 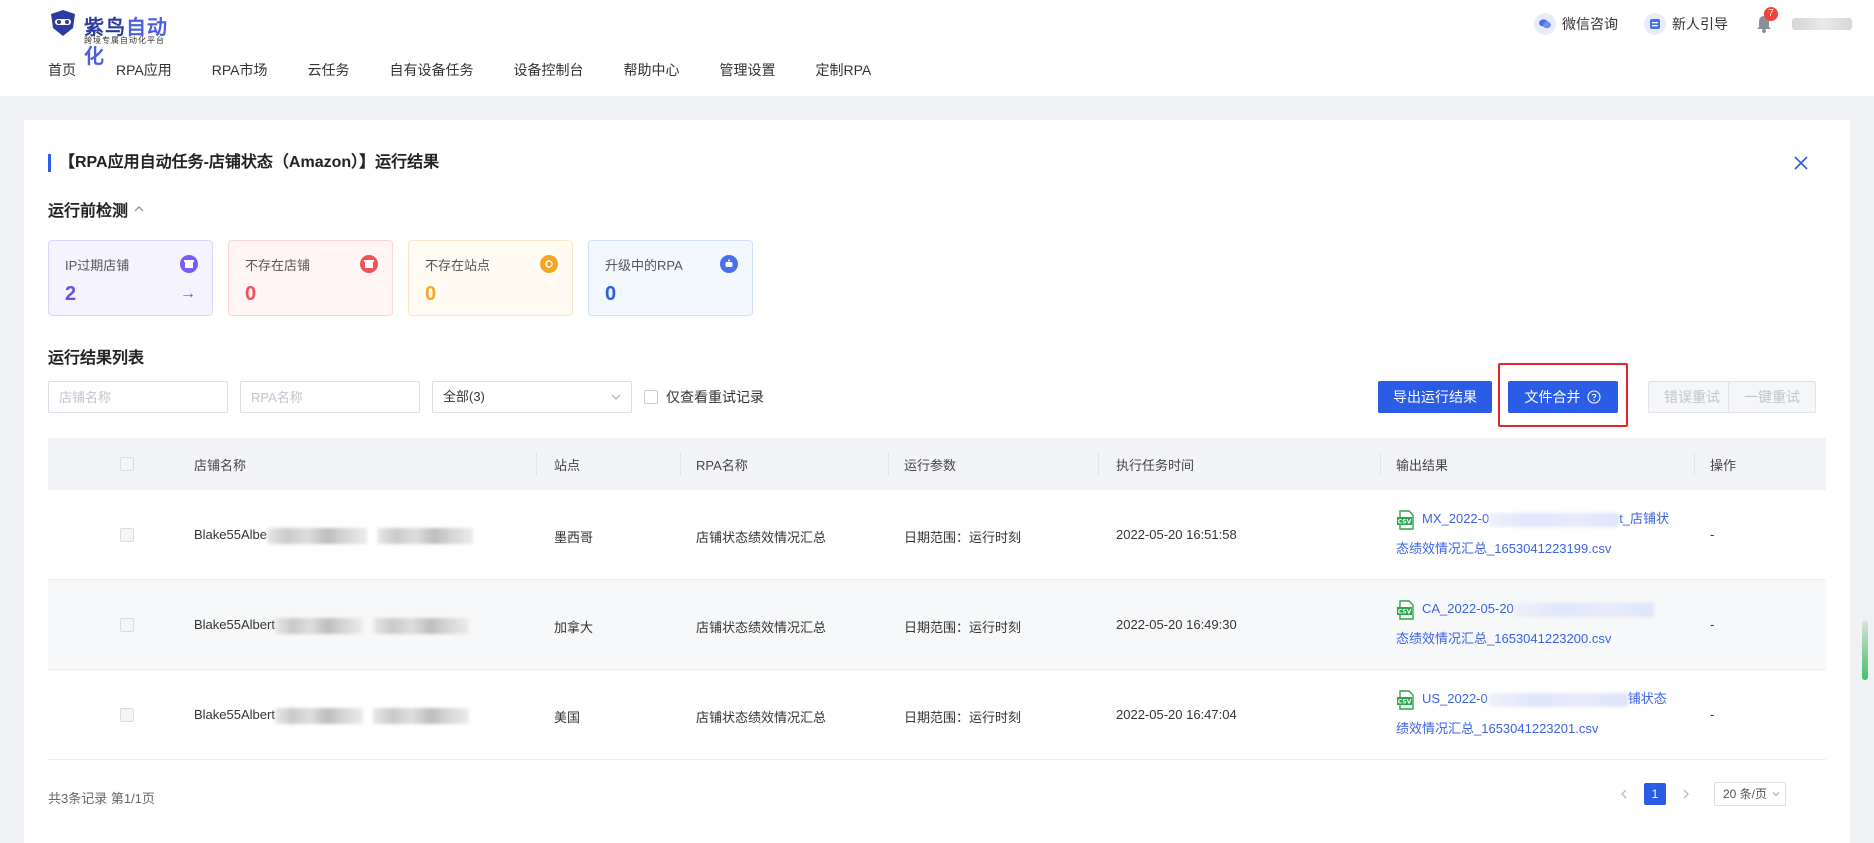 What do you see at coordinates (1700, 24) in the screenshot?
I see `newbie-guide-label: 新人引导` at bounding box center [1700, 24].